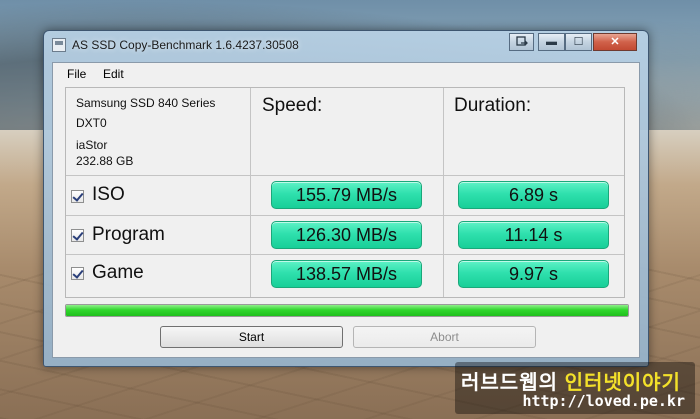 Image resolution: width=700 pixels, height=419 pixels. Describe the element at coordinates (105, 161) in the screenshot. I see `device-capacity: 232.88 GB` at that location.